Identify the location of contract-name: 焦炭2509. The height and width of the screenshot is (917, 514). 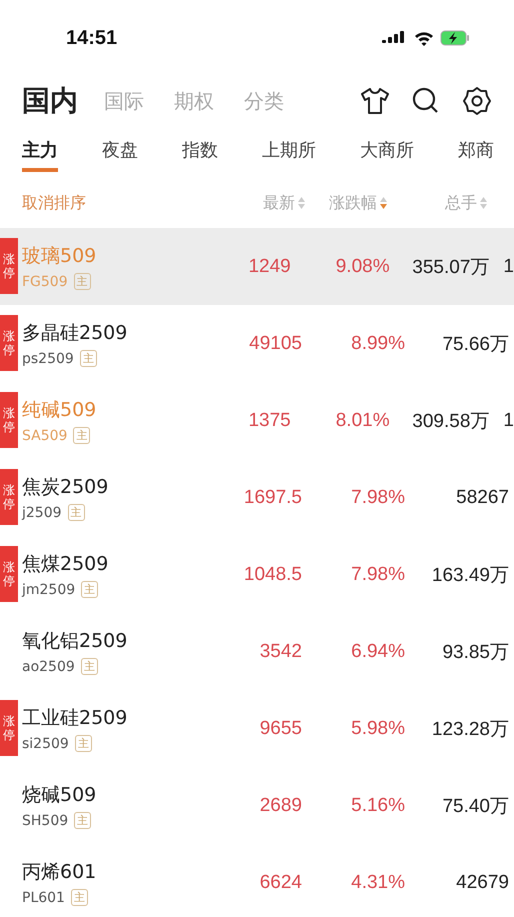
(66, 487).